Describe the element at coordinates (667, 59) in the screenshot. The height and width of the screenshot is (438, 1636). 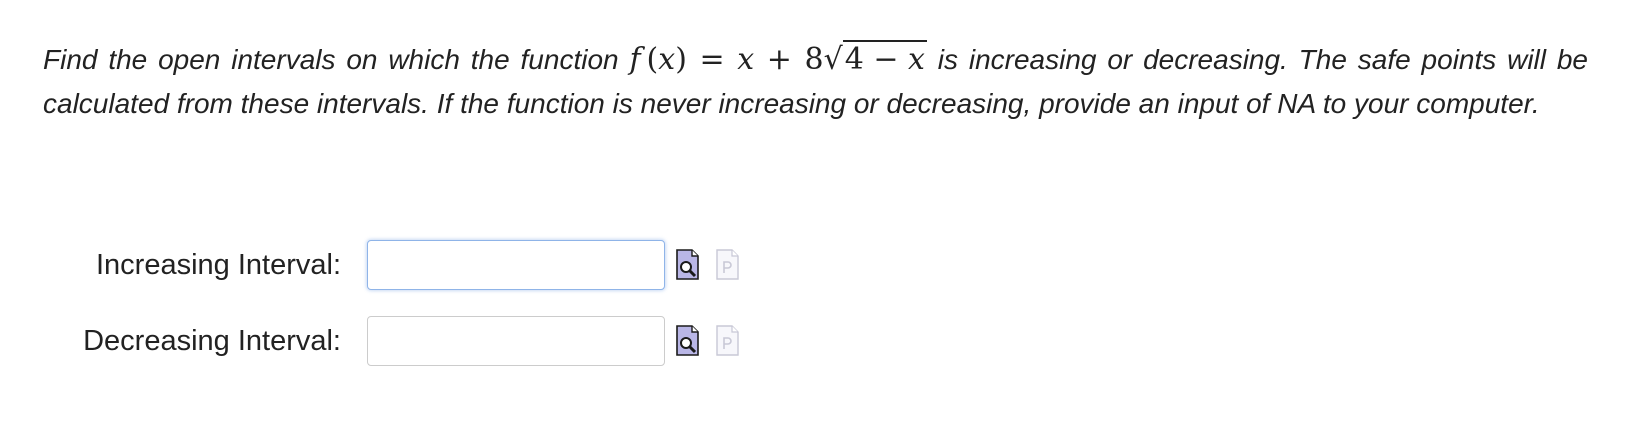
I see `math-x1: x` at that location.